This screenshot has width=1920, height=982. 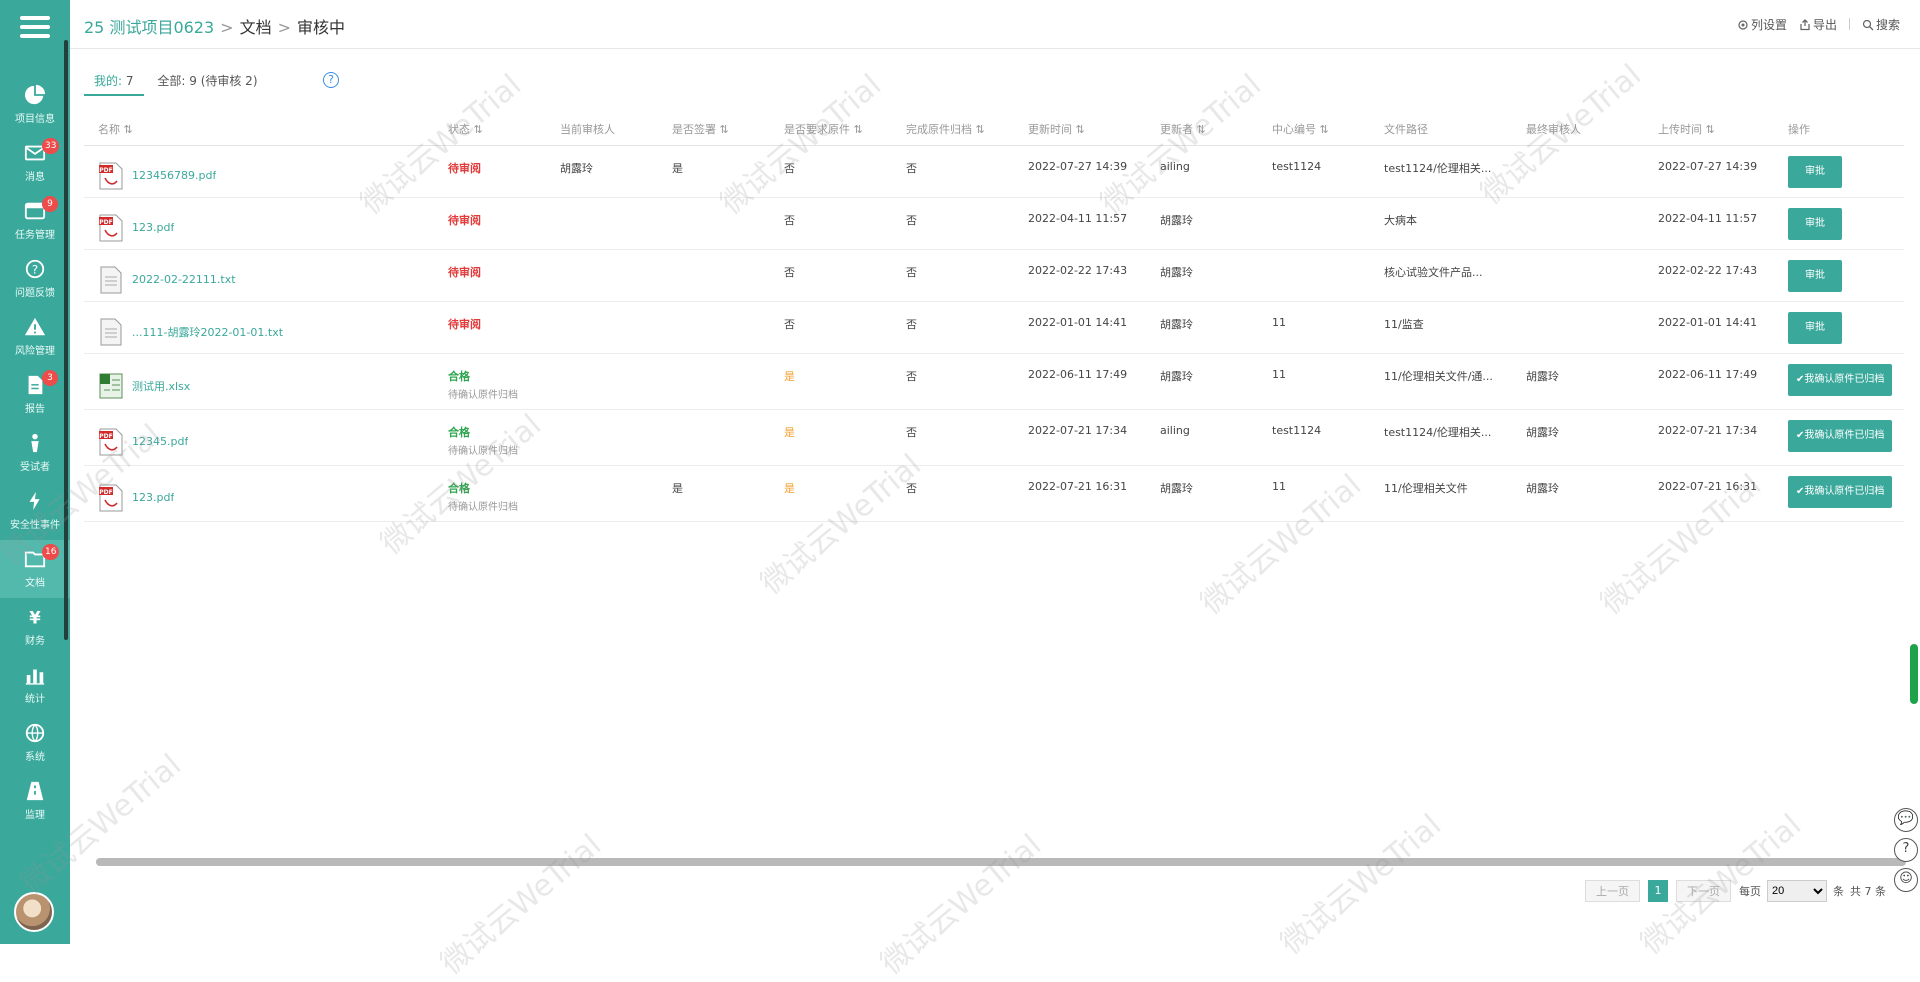 I want to click on help-circle-icon: ?, so click(x=331, y=80).